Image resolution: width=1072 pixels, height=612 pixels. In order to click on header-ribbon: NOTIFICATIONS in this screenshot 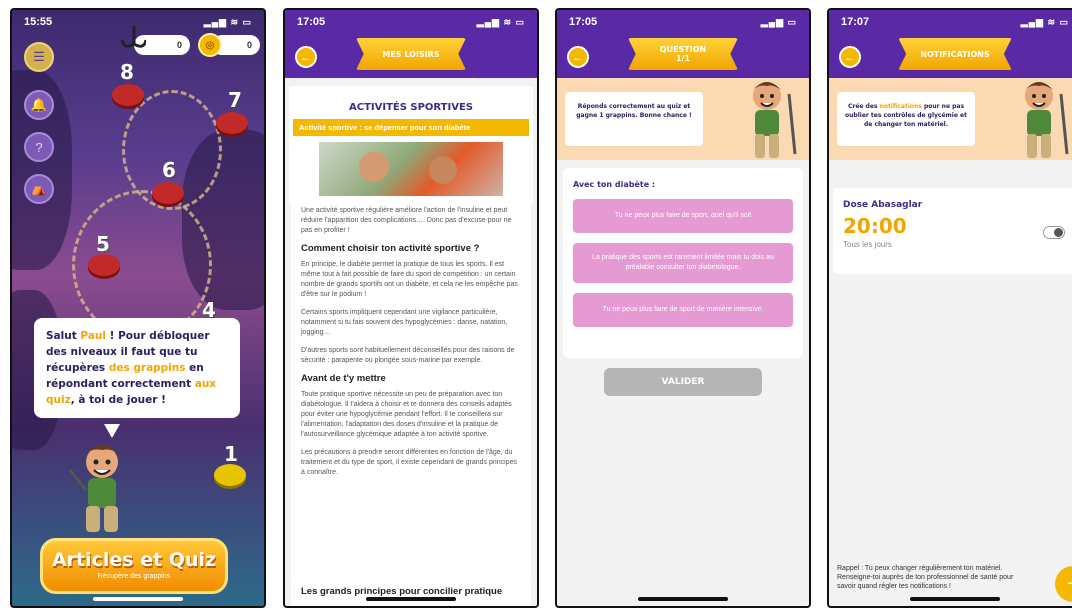, I will do `click(955, 54)`.